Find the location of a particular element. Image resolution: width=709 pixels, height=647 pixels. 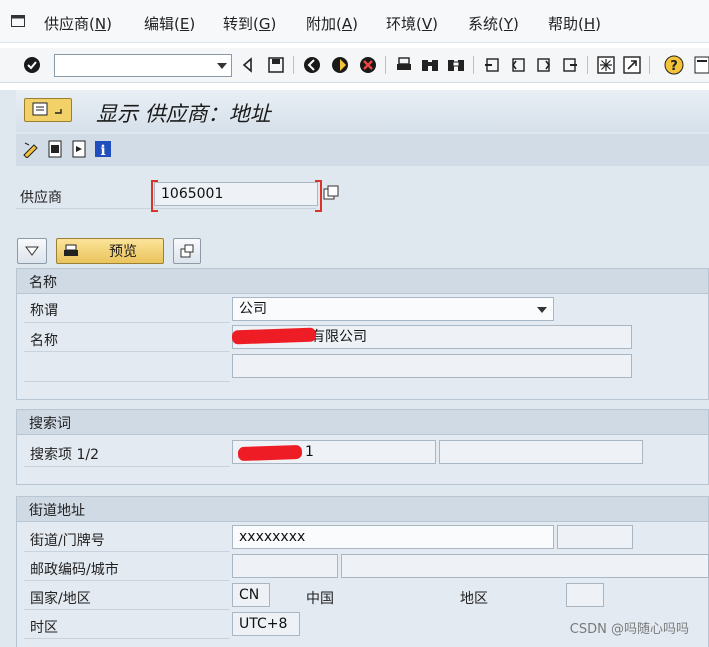

collapse-button is located at coordinates (32, 251).